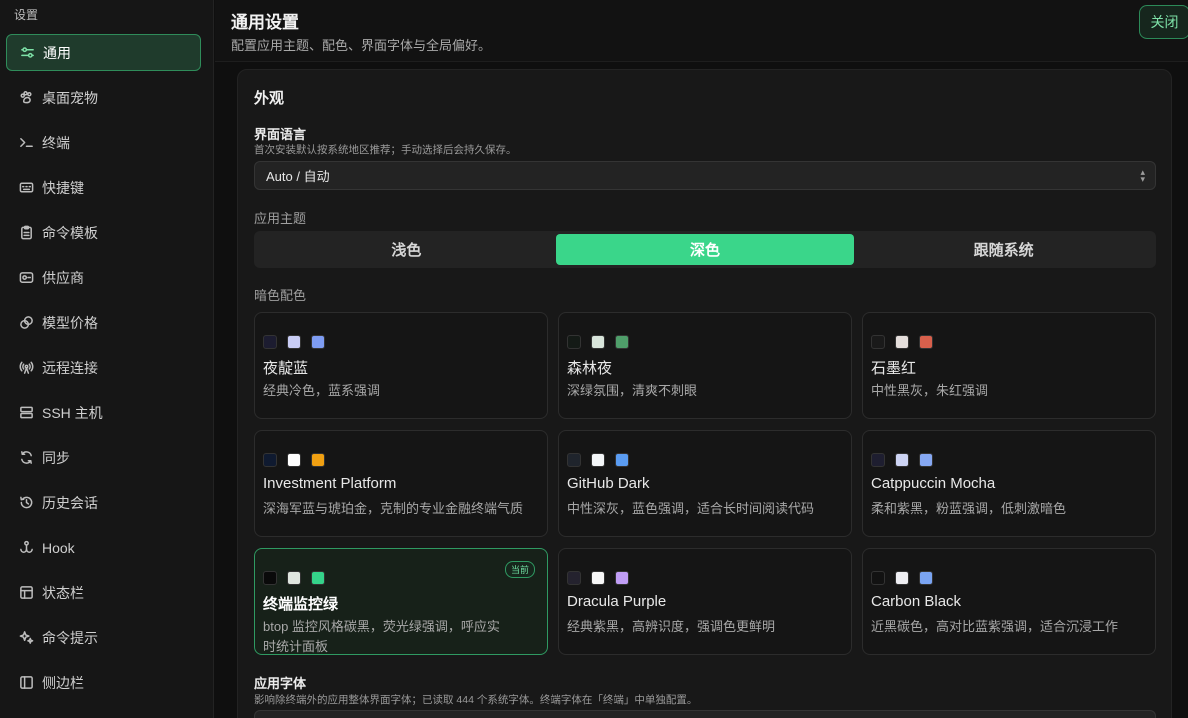  I want to click on sidebar-item-label: 历史会话, so click(70, 502).